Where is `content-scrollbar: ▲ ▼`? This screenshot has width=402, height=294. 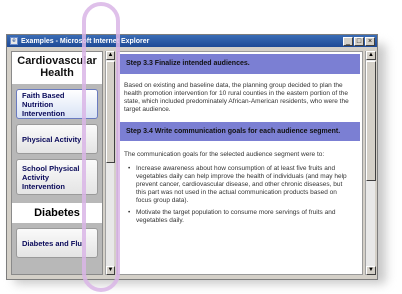 content-scrollbar: ▲ ▼ is located at coordinates (370, 163).